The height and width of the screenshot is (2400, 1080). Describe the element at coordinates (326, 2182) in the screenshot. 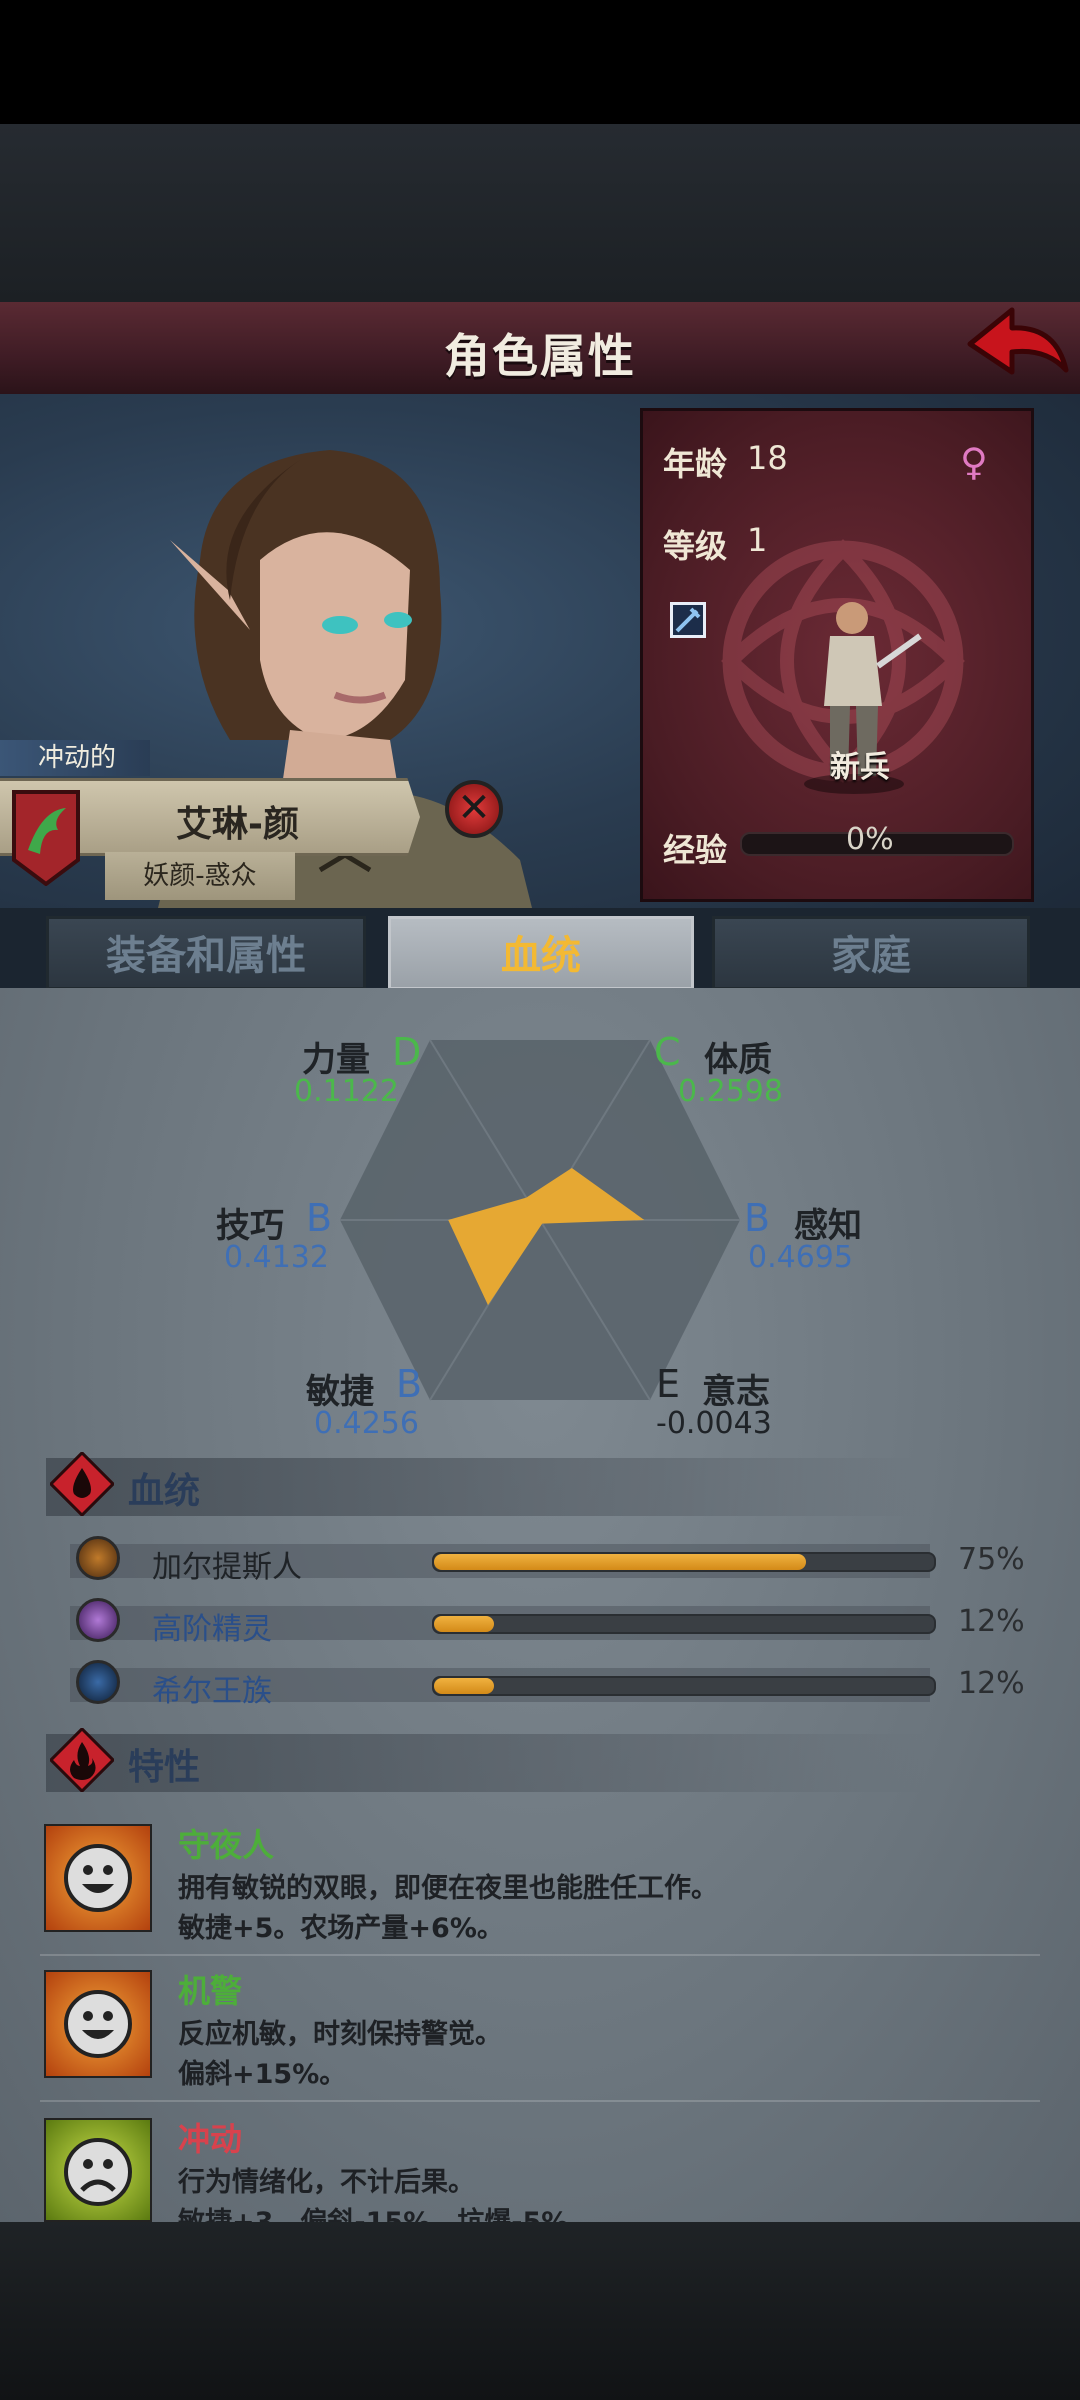

I see `trait-description: 行为情绪化，不计后果。` at that location.